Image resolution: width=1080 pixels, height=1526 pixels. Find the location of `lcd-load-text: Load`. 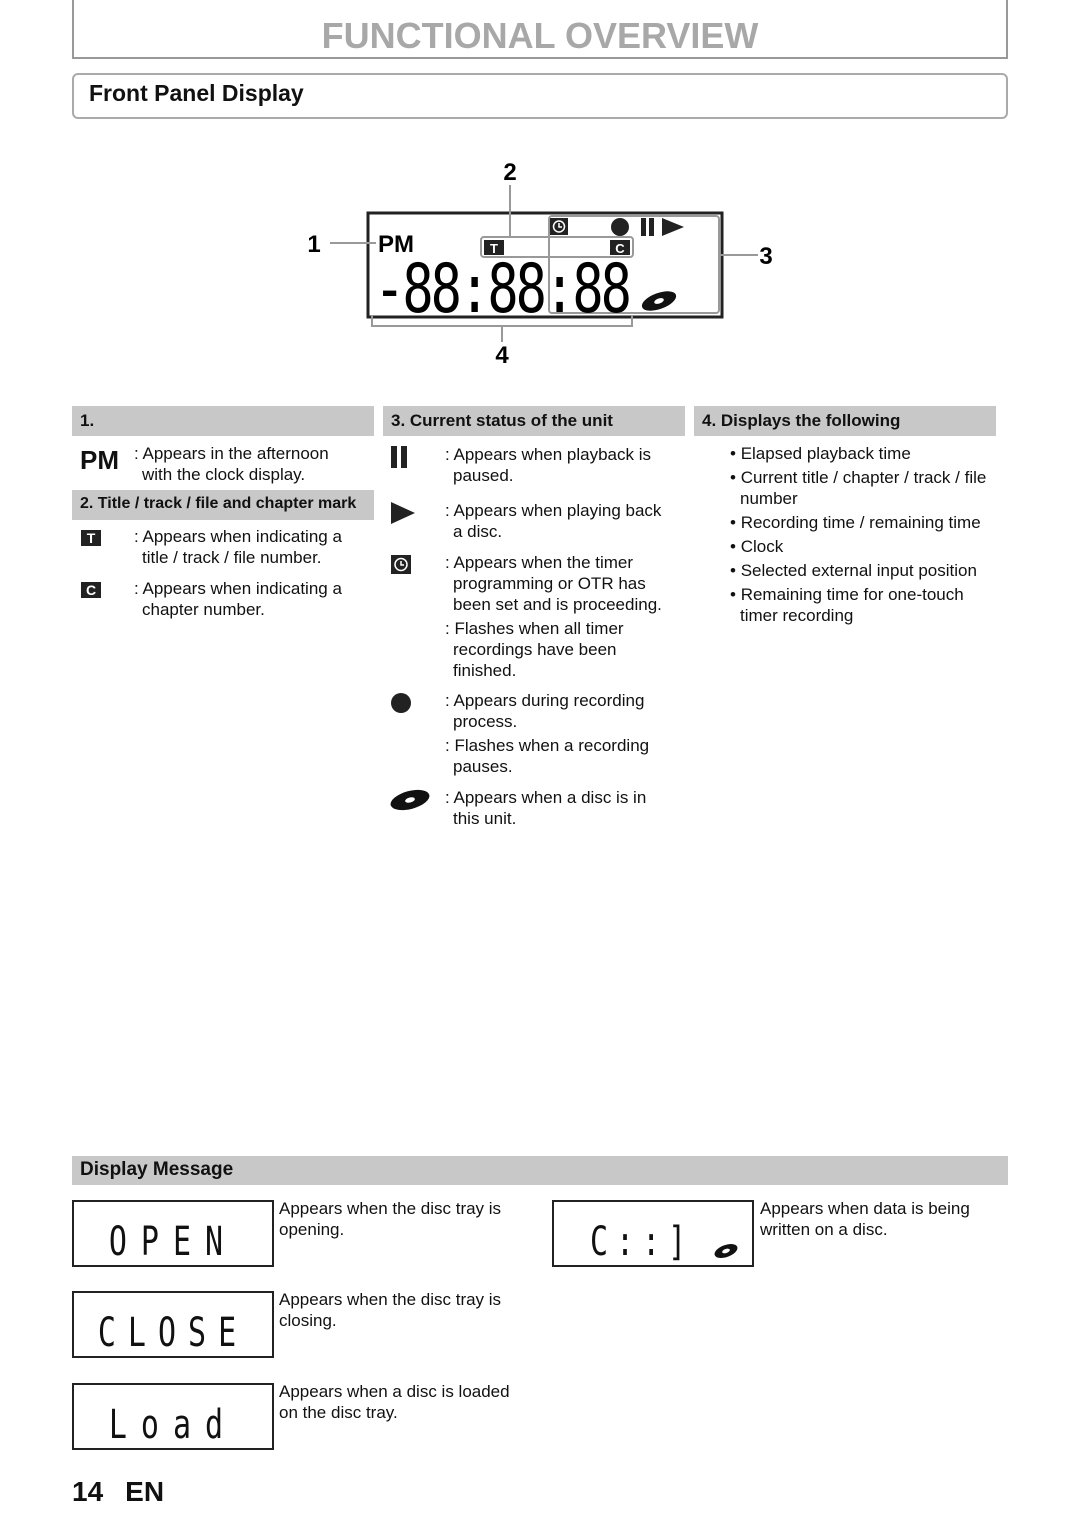

lcd-load-text: Load is located at coordinates (173, 1425).